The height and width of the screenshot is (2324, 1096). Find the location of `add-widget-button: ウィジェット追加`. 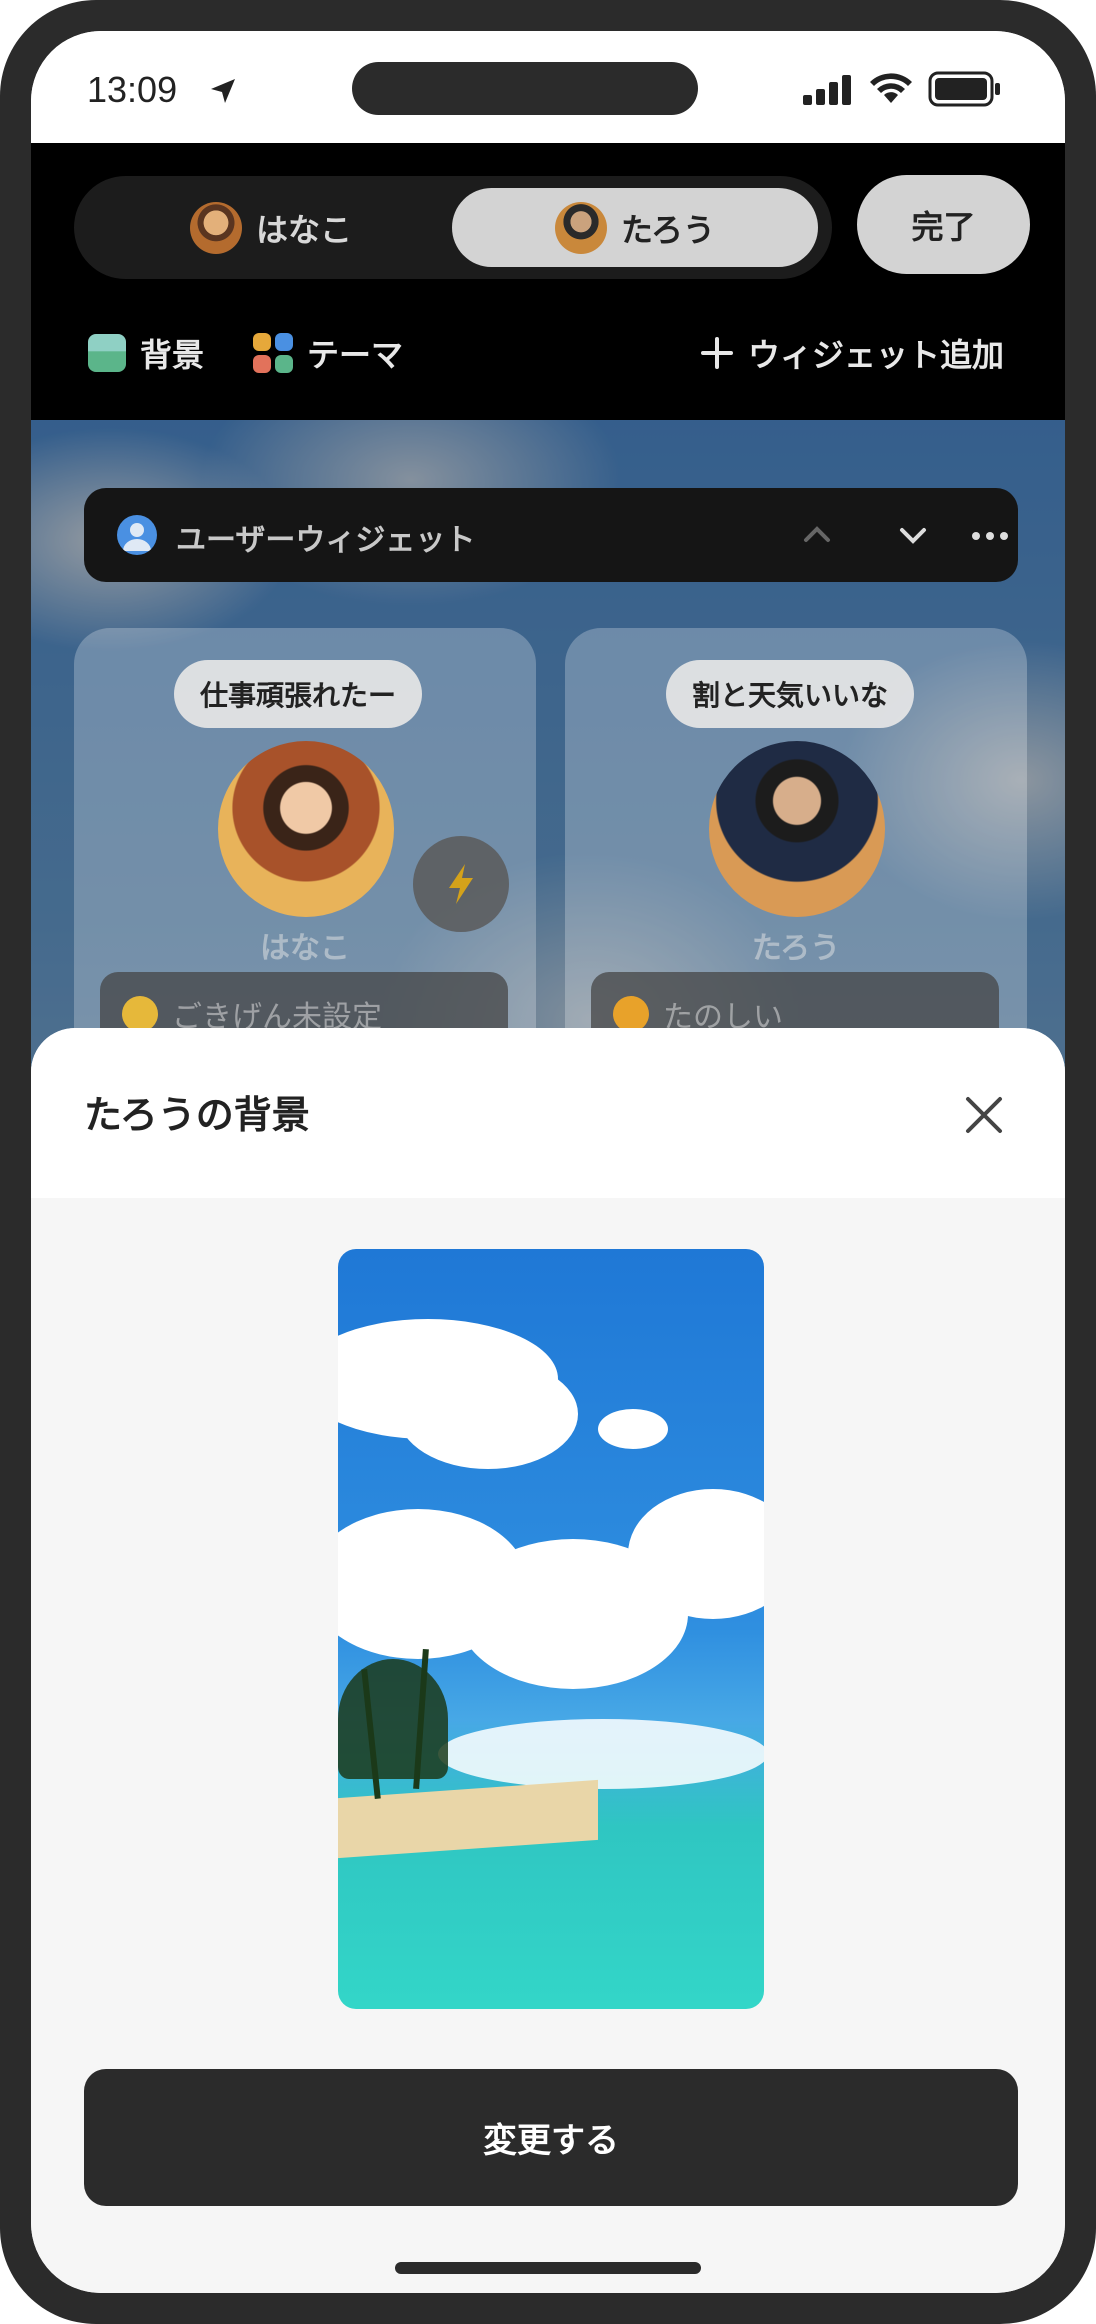

add-widget-button: ウィジェット追加 is located at coordinates (852, 353).